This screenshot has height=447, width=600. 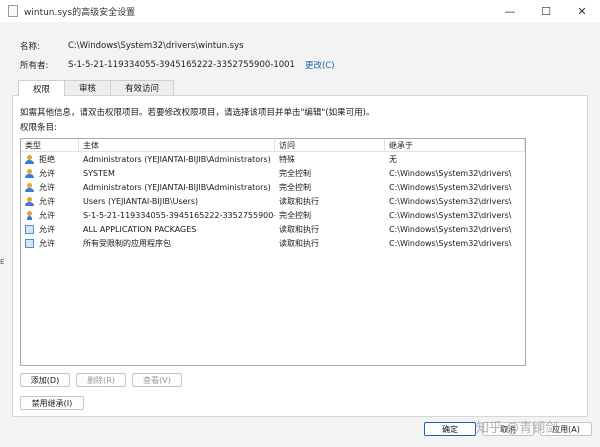 What do you see at coordinates (42, 88) in the screenshot?
I see `tab-permissions: 权限` at bounding box center [42, 88].